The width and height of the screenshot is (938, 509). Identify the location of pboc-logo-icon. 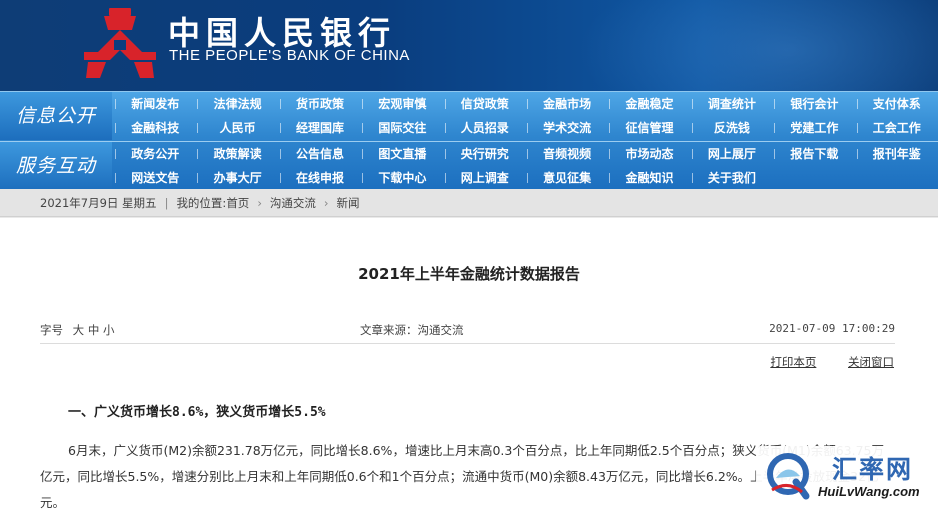
(120, 44).